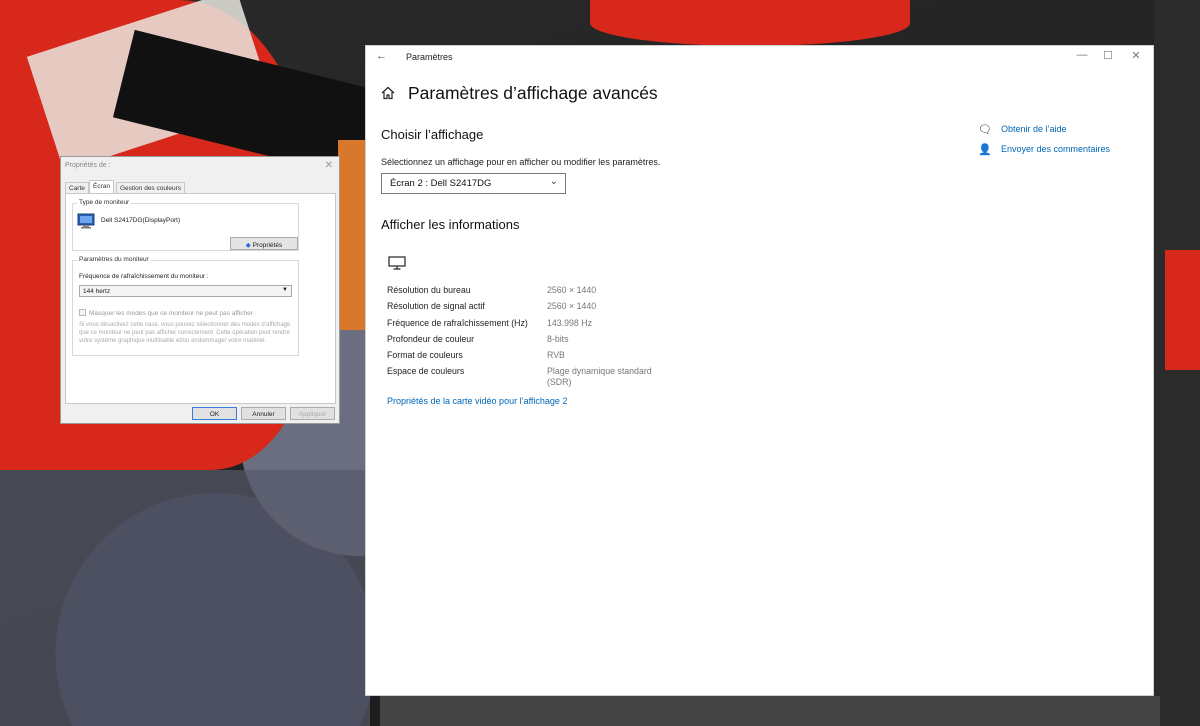 This screenshot has width=1200, height=726. Describe the element at coordinates (312, 413) in the screenshot. I see `apply-button: Appliquer` at that location.